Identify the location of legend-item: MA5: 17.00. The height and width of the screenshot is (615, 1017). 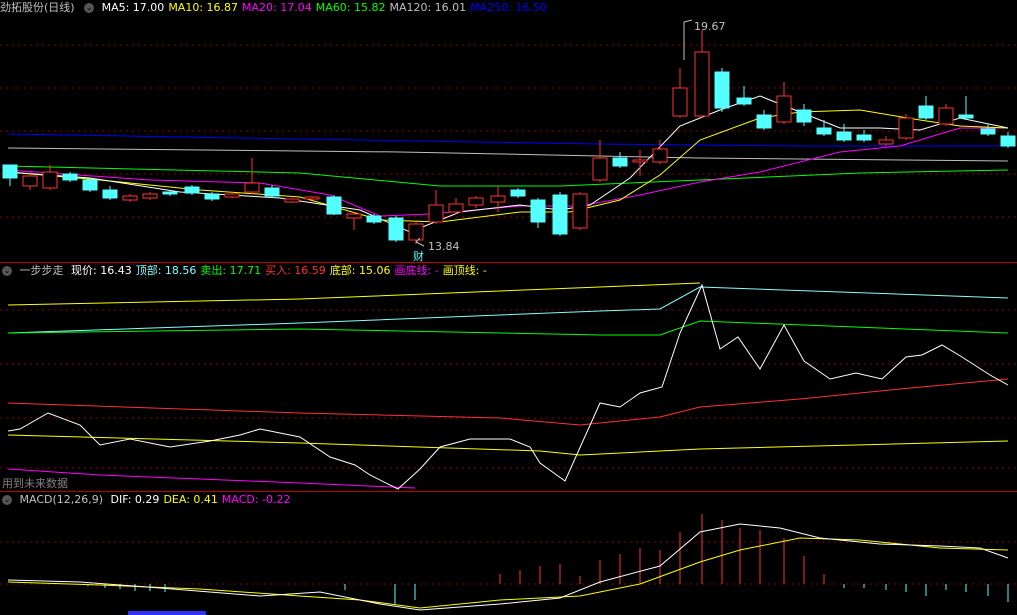
(133, 7).